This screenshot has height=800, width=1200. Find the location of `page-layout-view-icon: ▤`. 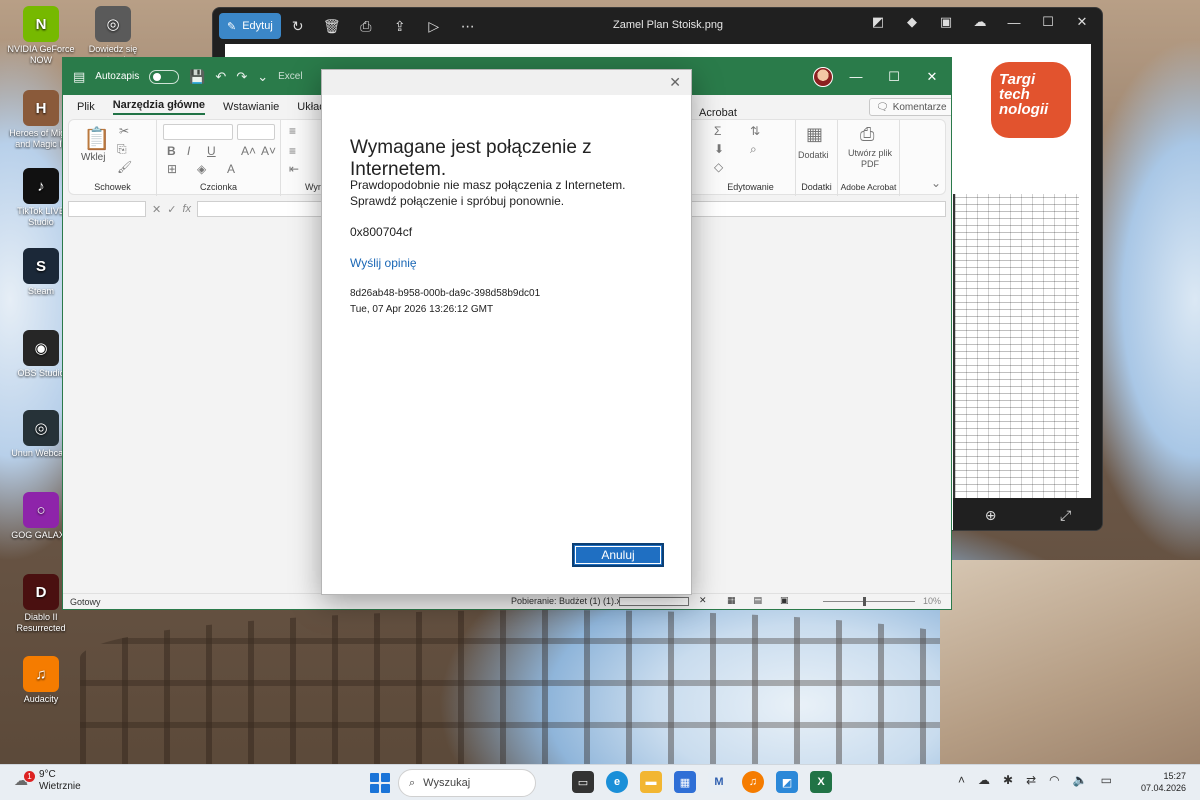

page-layout-view-icon: ▤ is located at coordinates (758, 600).